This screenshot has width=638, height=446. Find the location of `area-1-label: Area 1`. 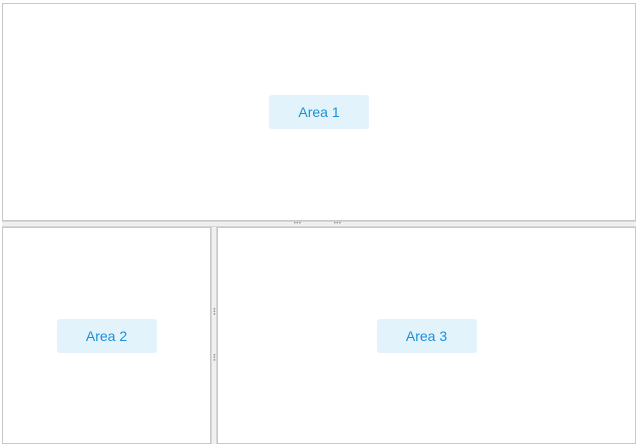

area-1-label: Area 1 is located at coordinates (319, 112).